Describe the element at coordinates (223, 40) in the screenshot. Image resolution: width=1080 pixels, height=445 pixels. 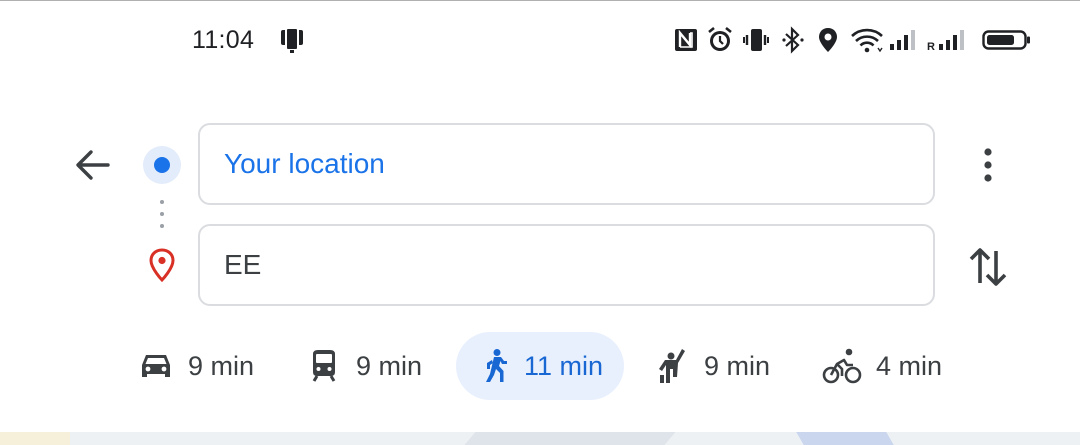
I see `status-time: 11:04` at that location.